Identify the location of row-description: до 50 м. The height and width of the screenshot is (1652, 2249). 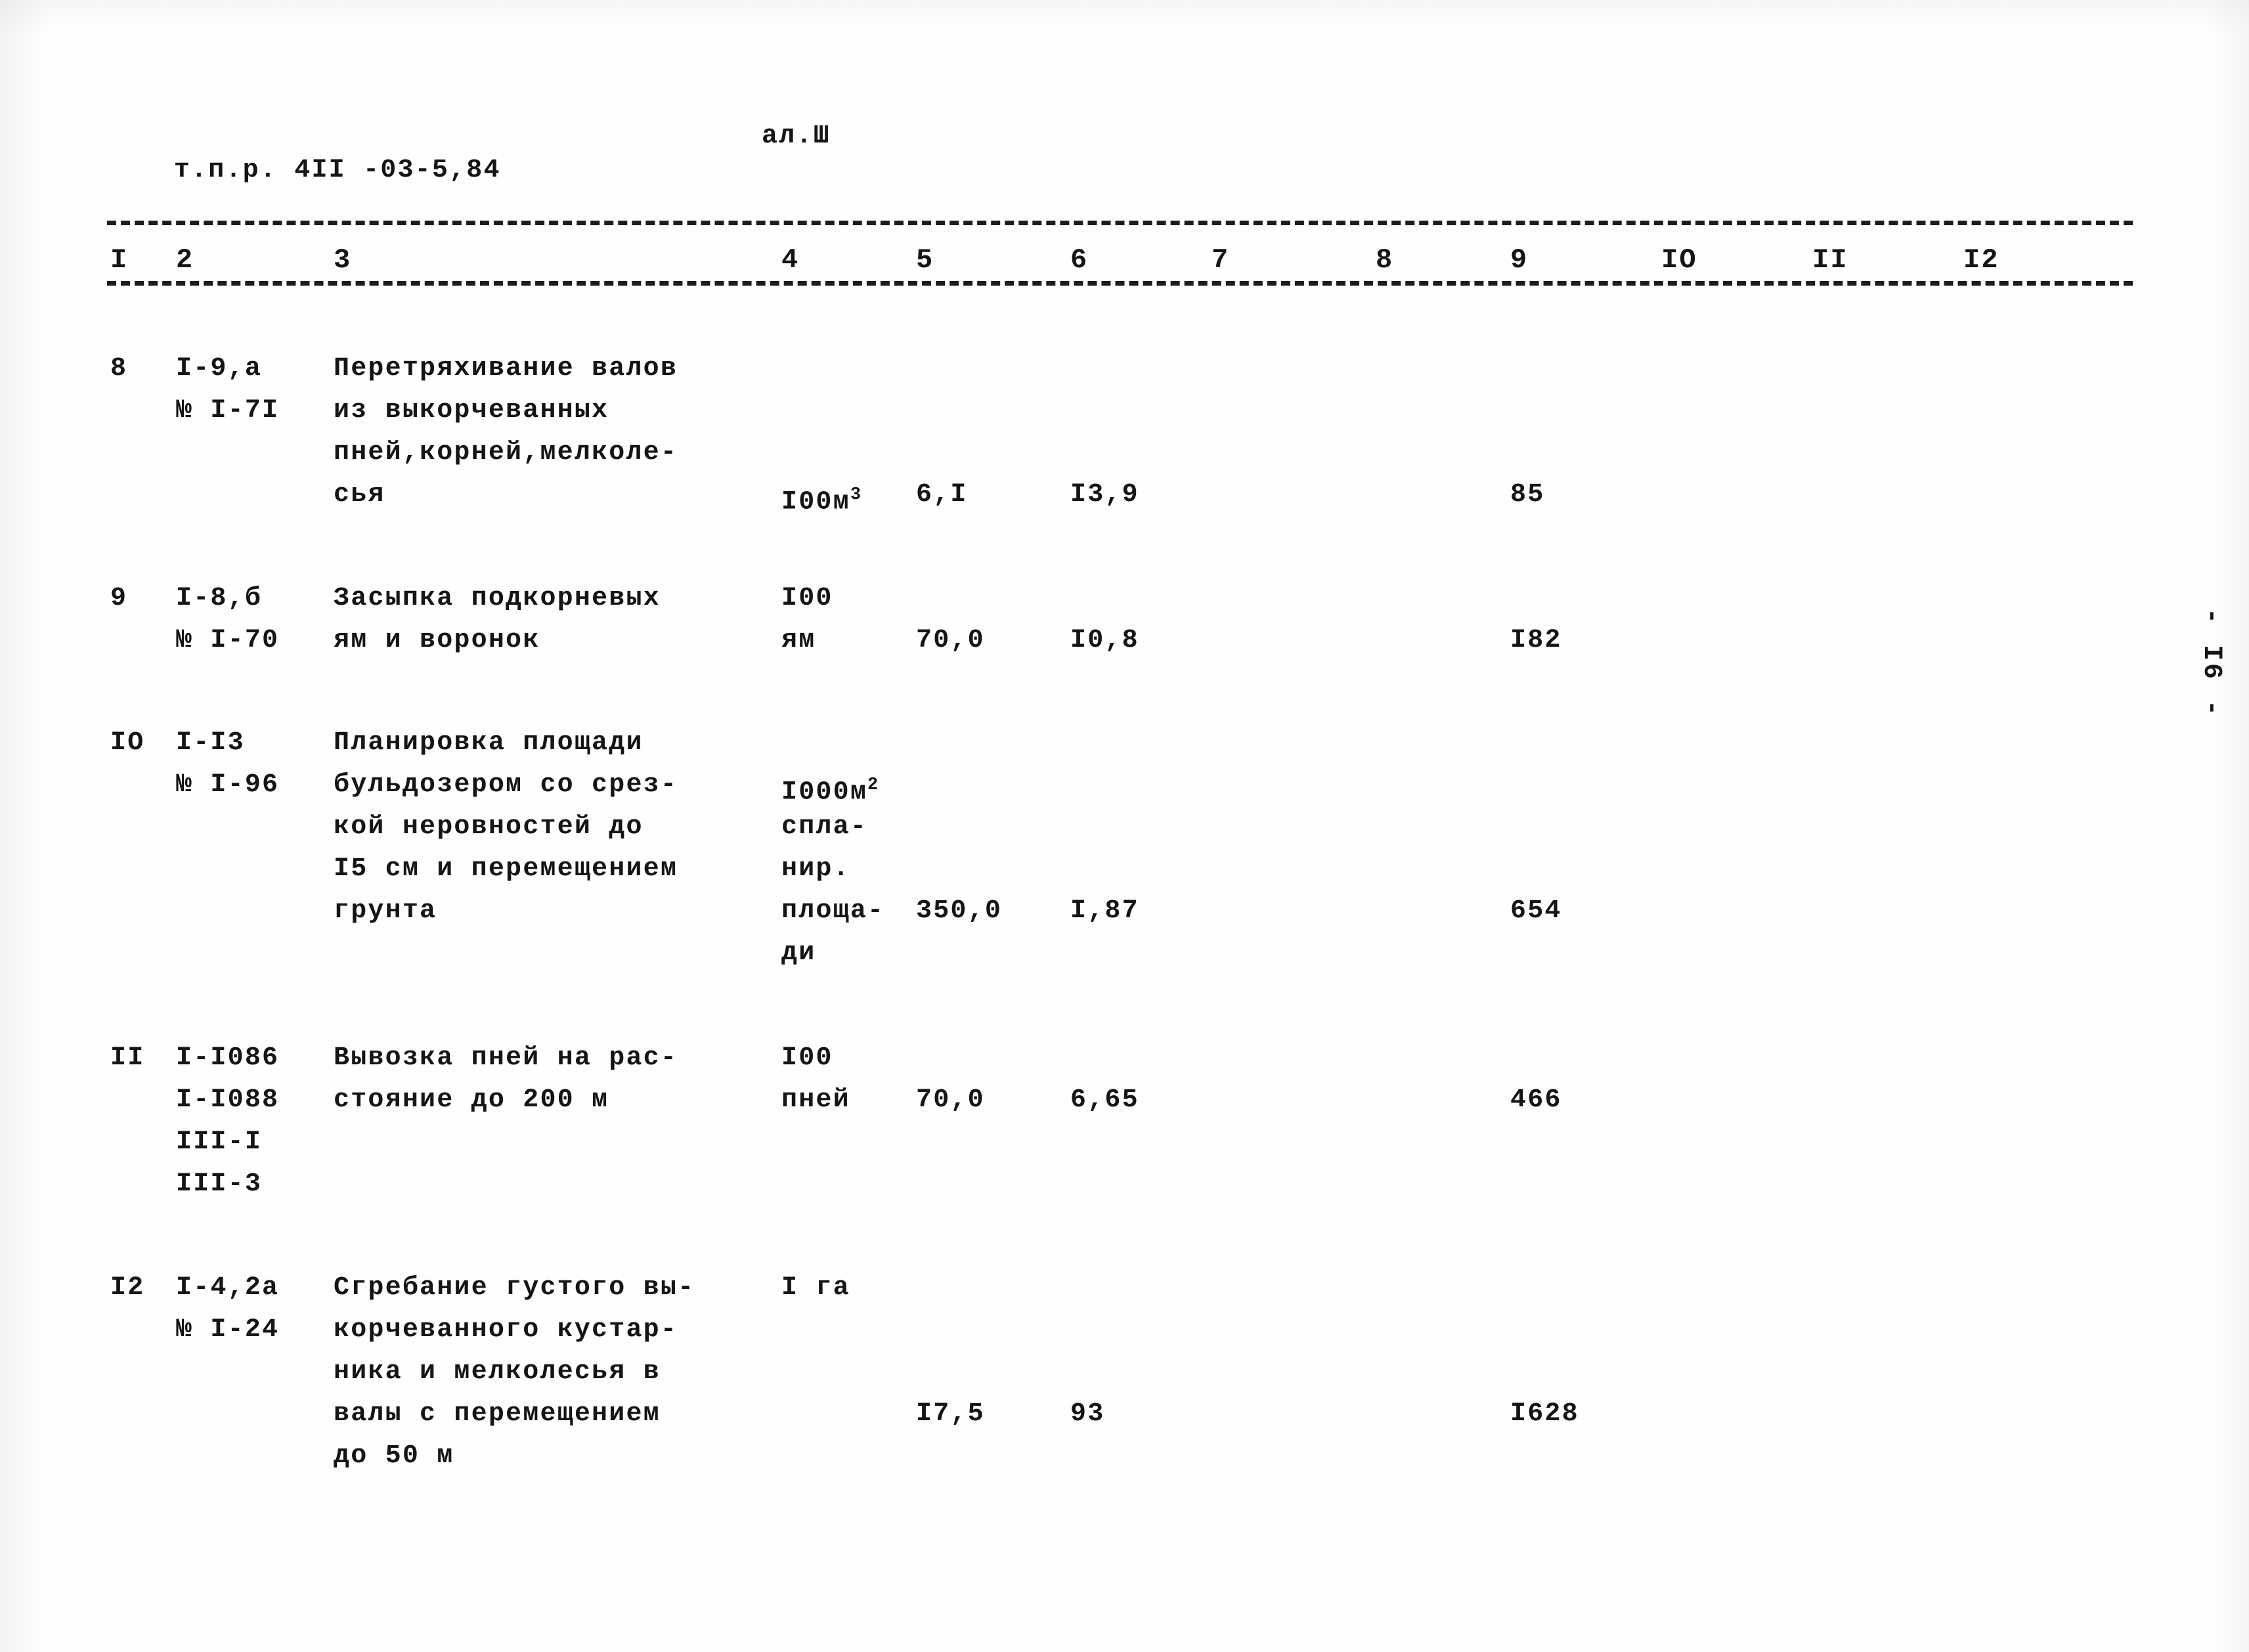
(394, 1456).